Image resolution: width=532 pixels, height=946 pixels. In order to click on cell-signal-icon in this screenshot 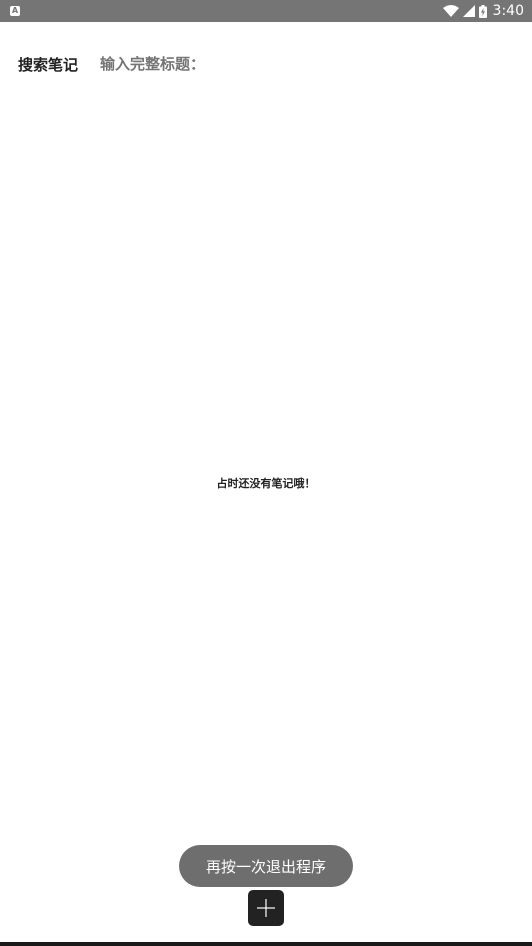, I will do `click(468, 11)`.